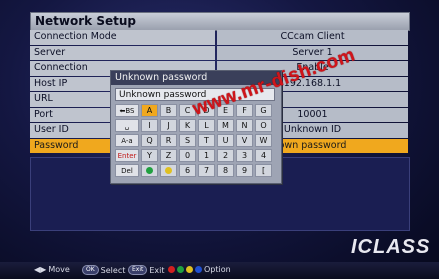 This screenshot has width=439, height=279. I want to click on enter-key: Enter, so click(127, 155).